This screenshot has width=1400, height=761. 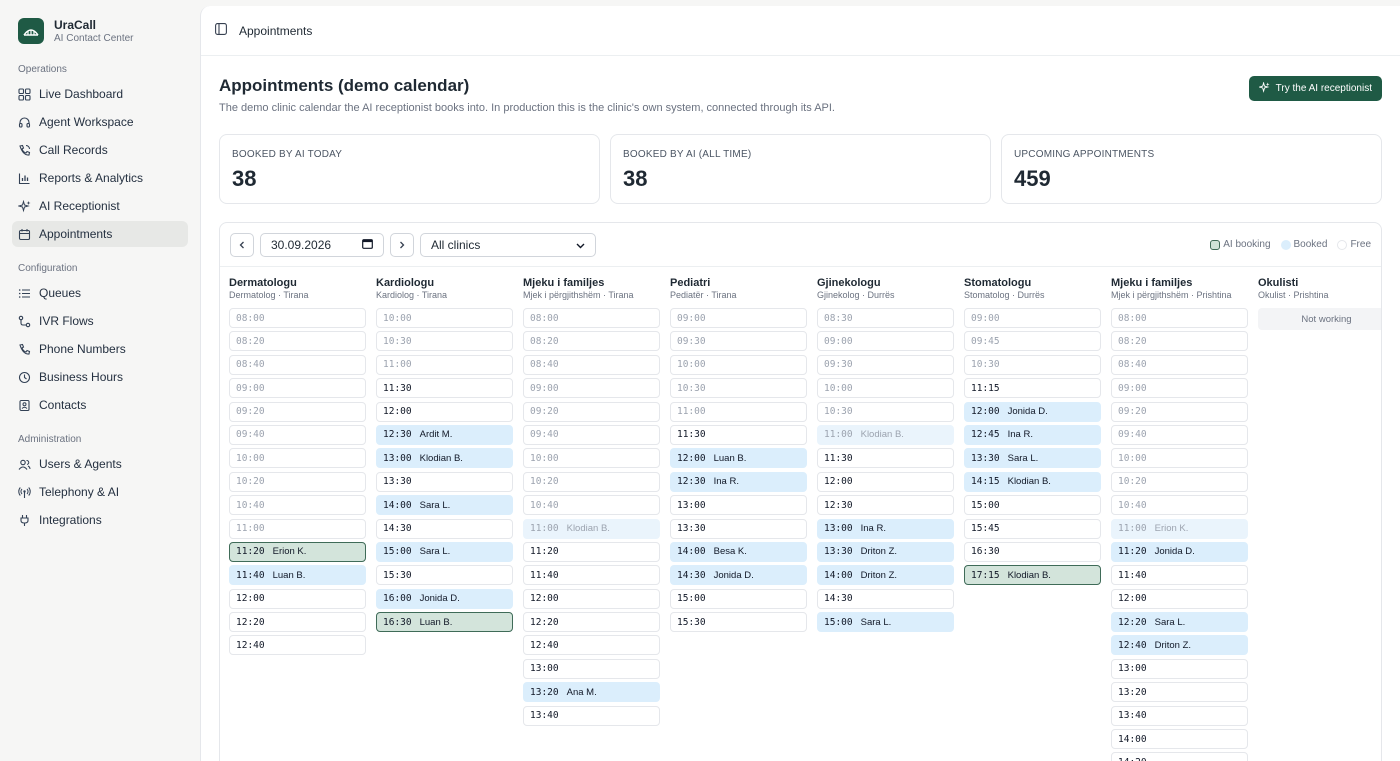 What do you see at coordinates (691, 575) in the screenshot?
I see `slot-time: 14:30` at bounding box center [691, 575].